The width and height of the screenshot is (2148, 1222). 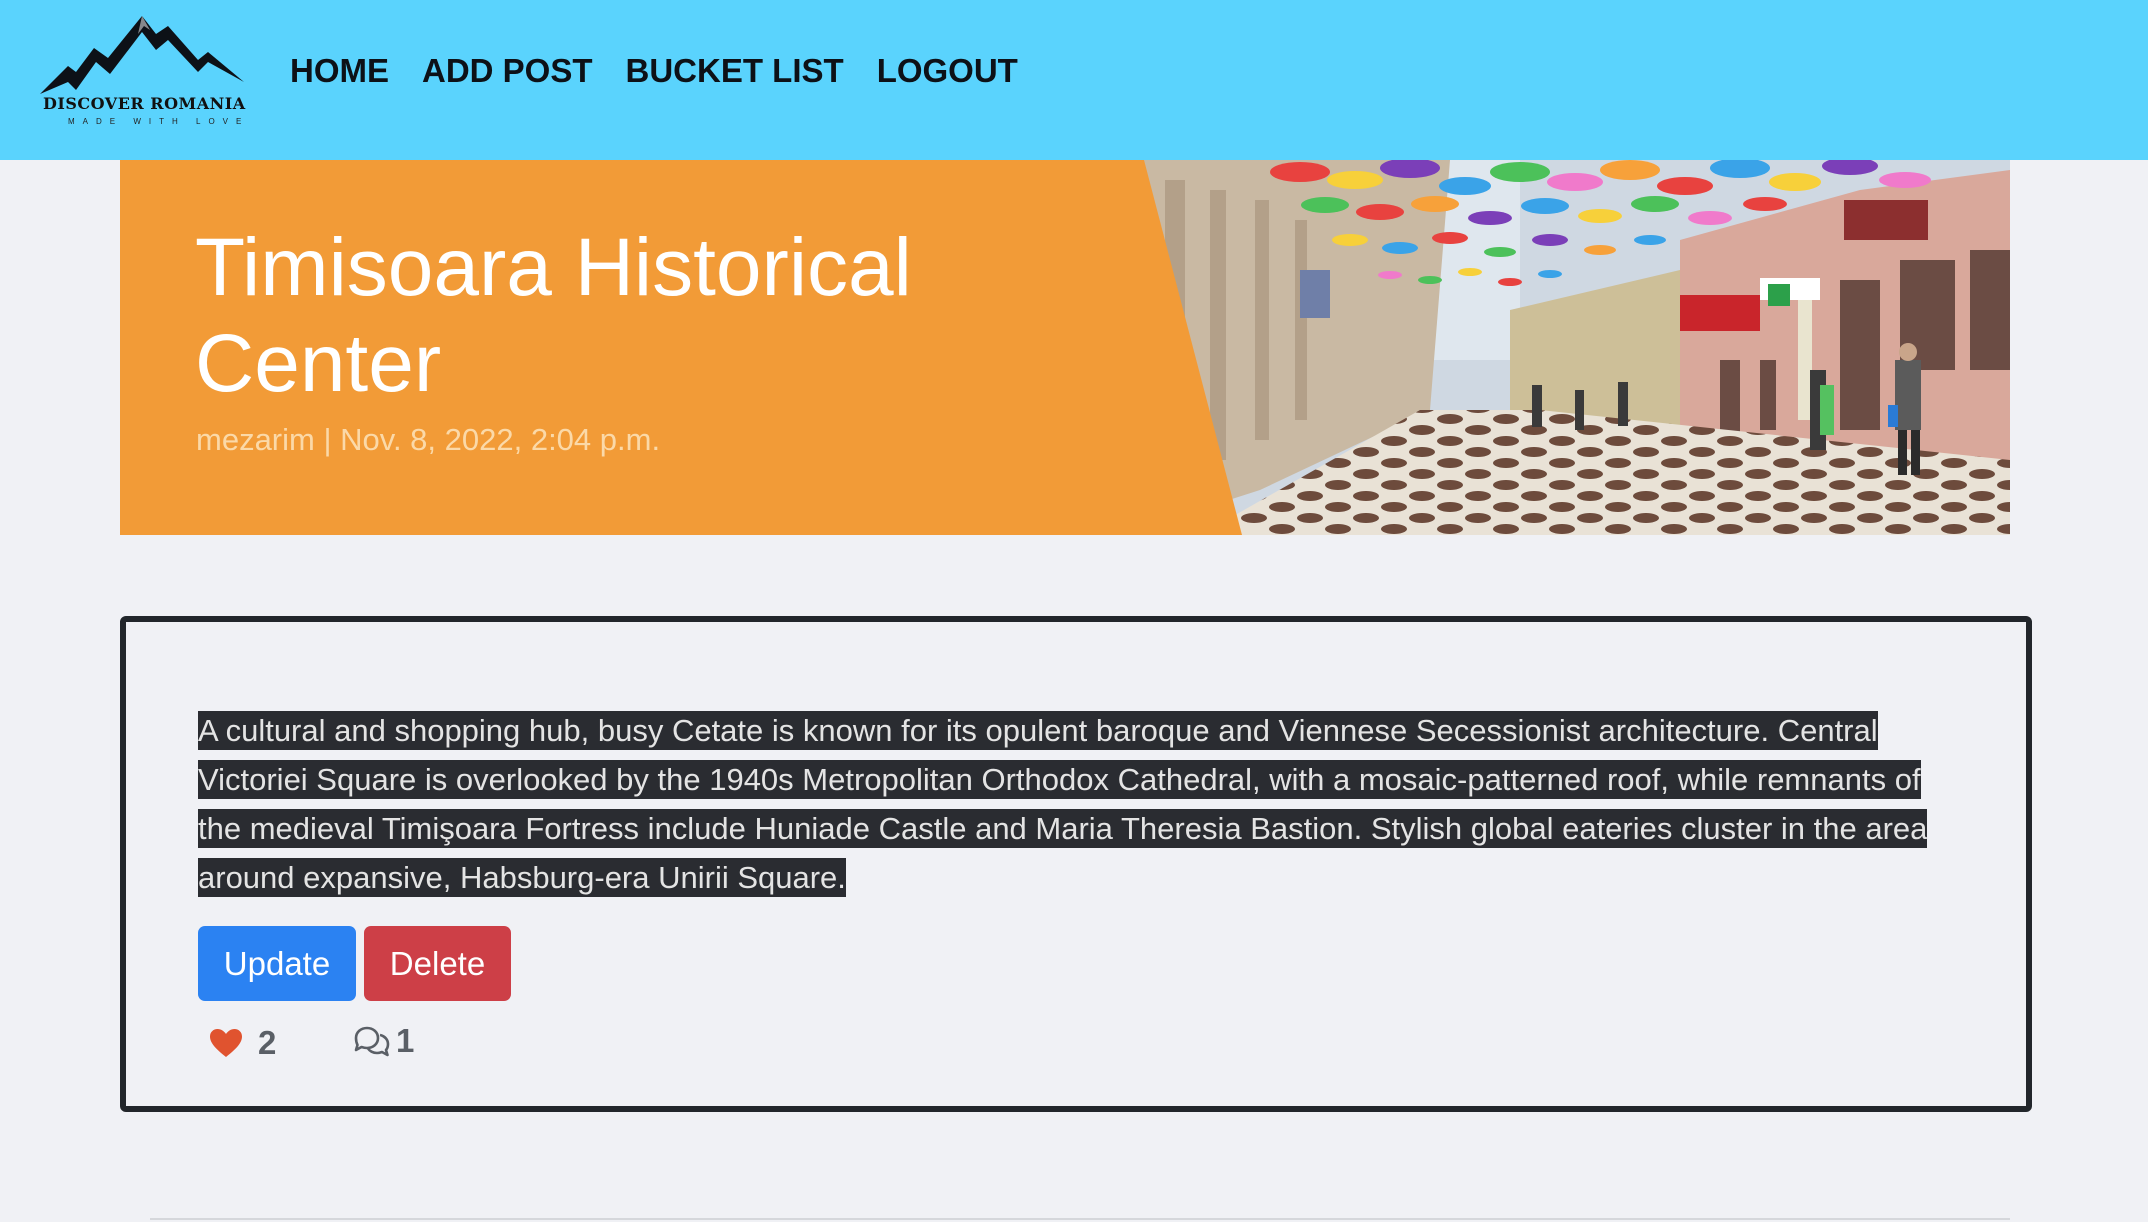 What do you see at coordinates (553, 315) in the screenshot?
I see `post-title: Timisoara Historical Center` at bounding box center [553, 315].